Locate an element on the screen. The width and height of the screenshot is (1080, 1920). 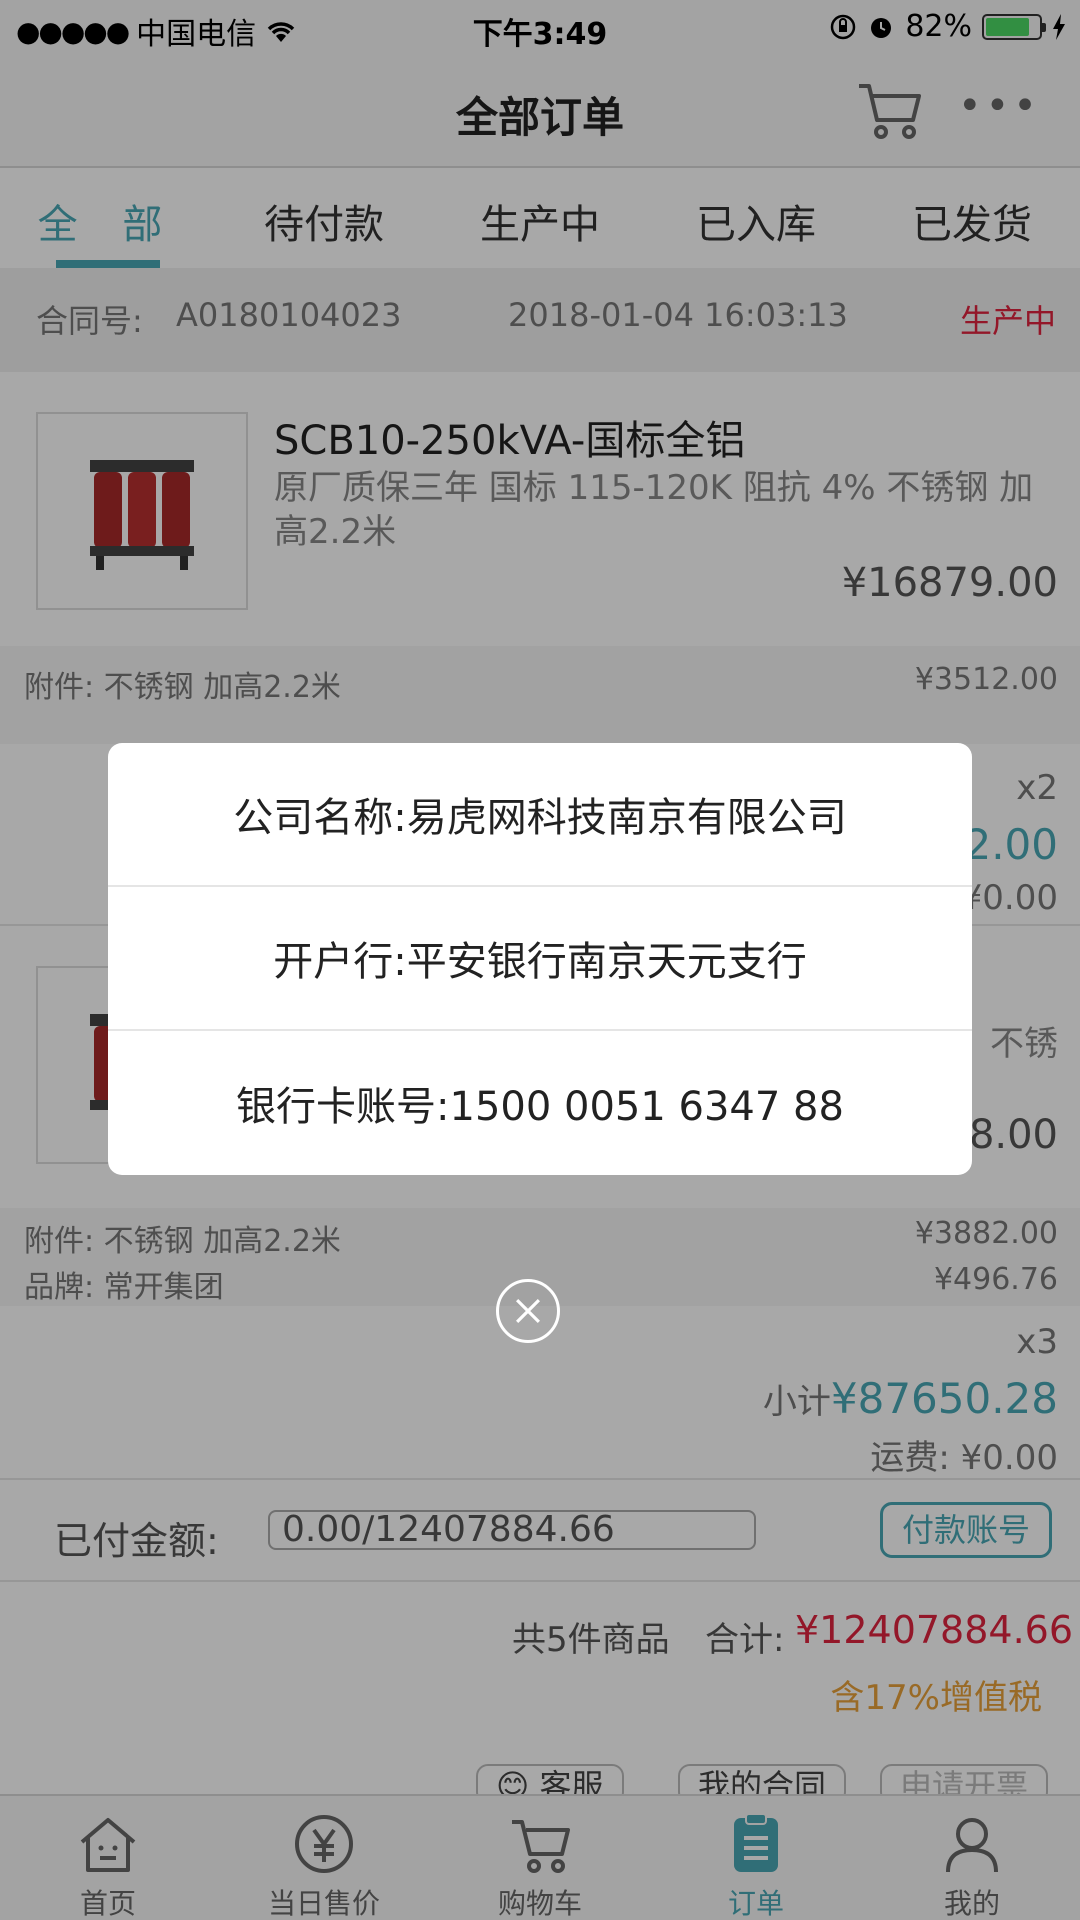
bank-account: 银行卡账号:1500 0051 6347 88 is located at coordinates (540, 1107).